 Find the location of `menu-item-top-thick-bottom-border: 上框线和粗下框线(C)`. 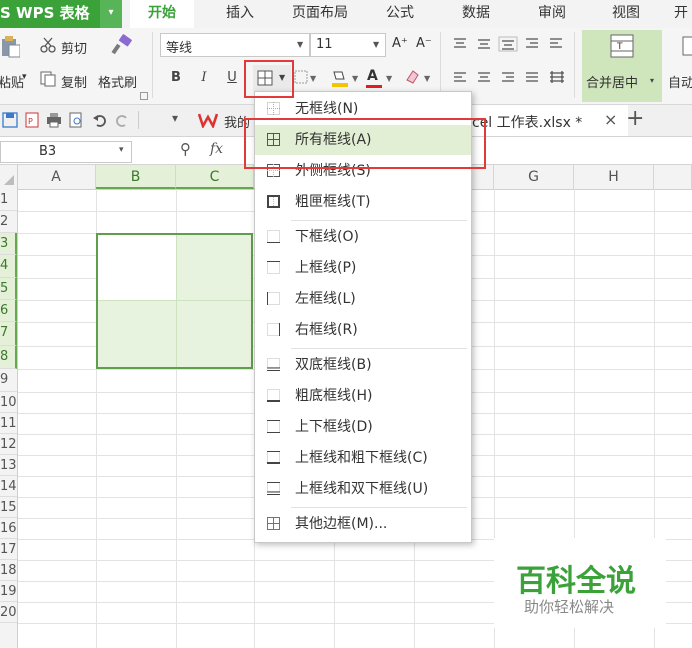

menu-item-top-thick-bottom-border: 上框线和粗下框线(C) is located at coordinates (363, 458).